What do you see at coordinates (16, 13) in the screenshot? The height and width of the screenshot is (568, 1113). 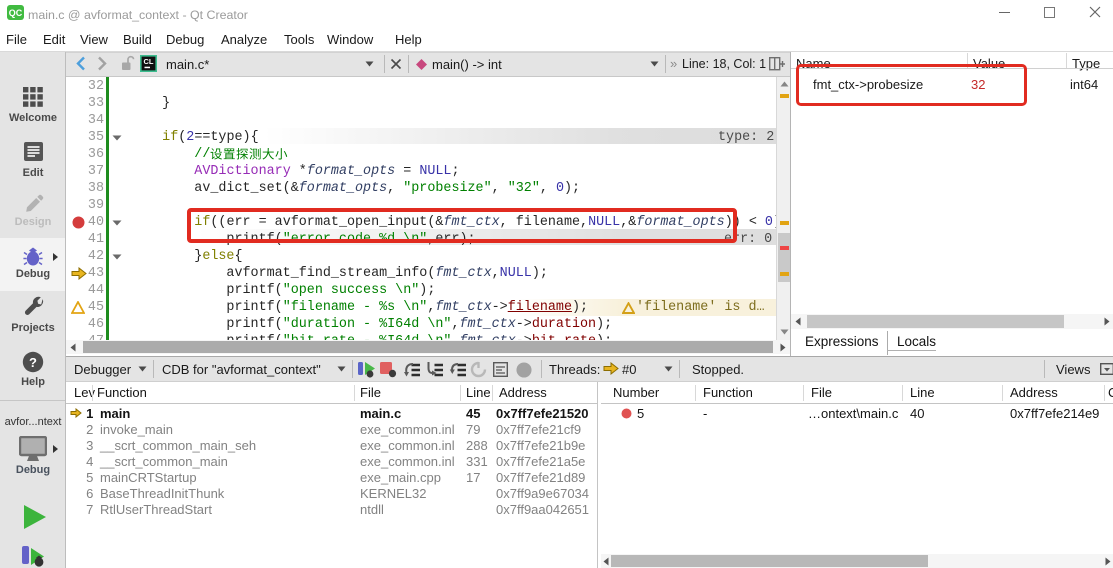 I see `svg-text: QC` at bounding box center [16, 13].